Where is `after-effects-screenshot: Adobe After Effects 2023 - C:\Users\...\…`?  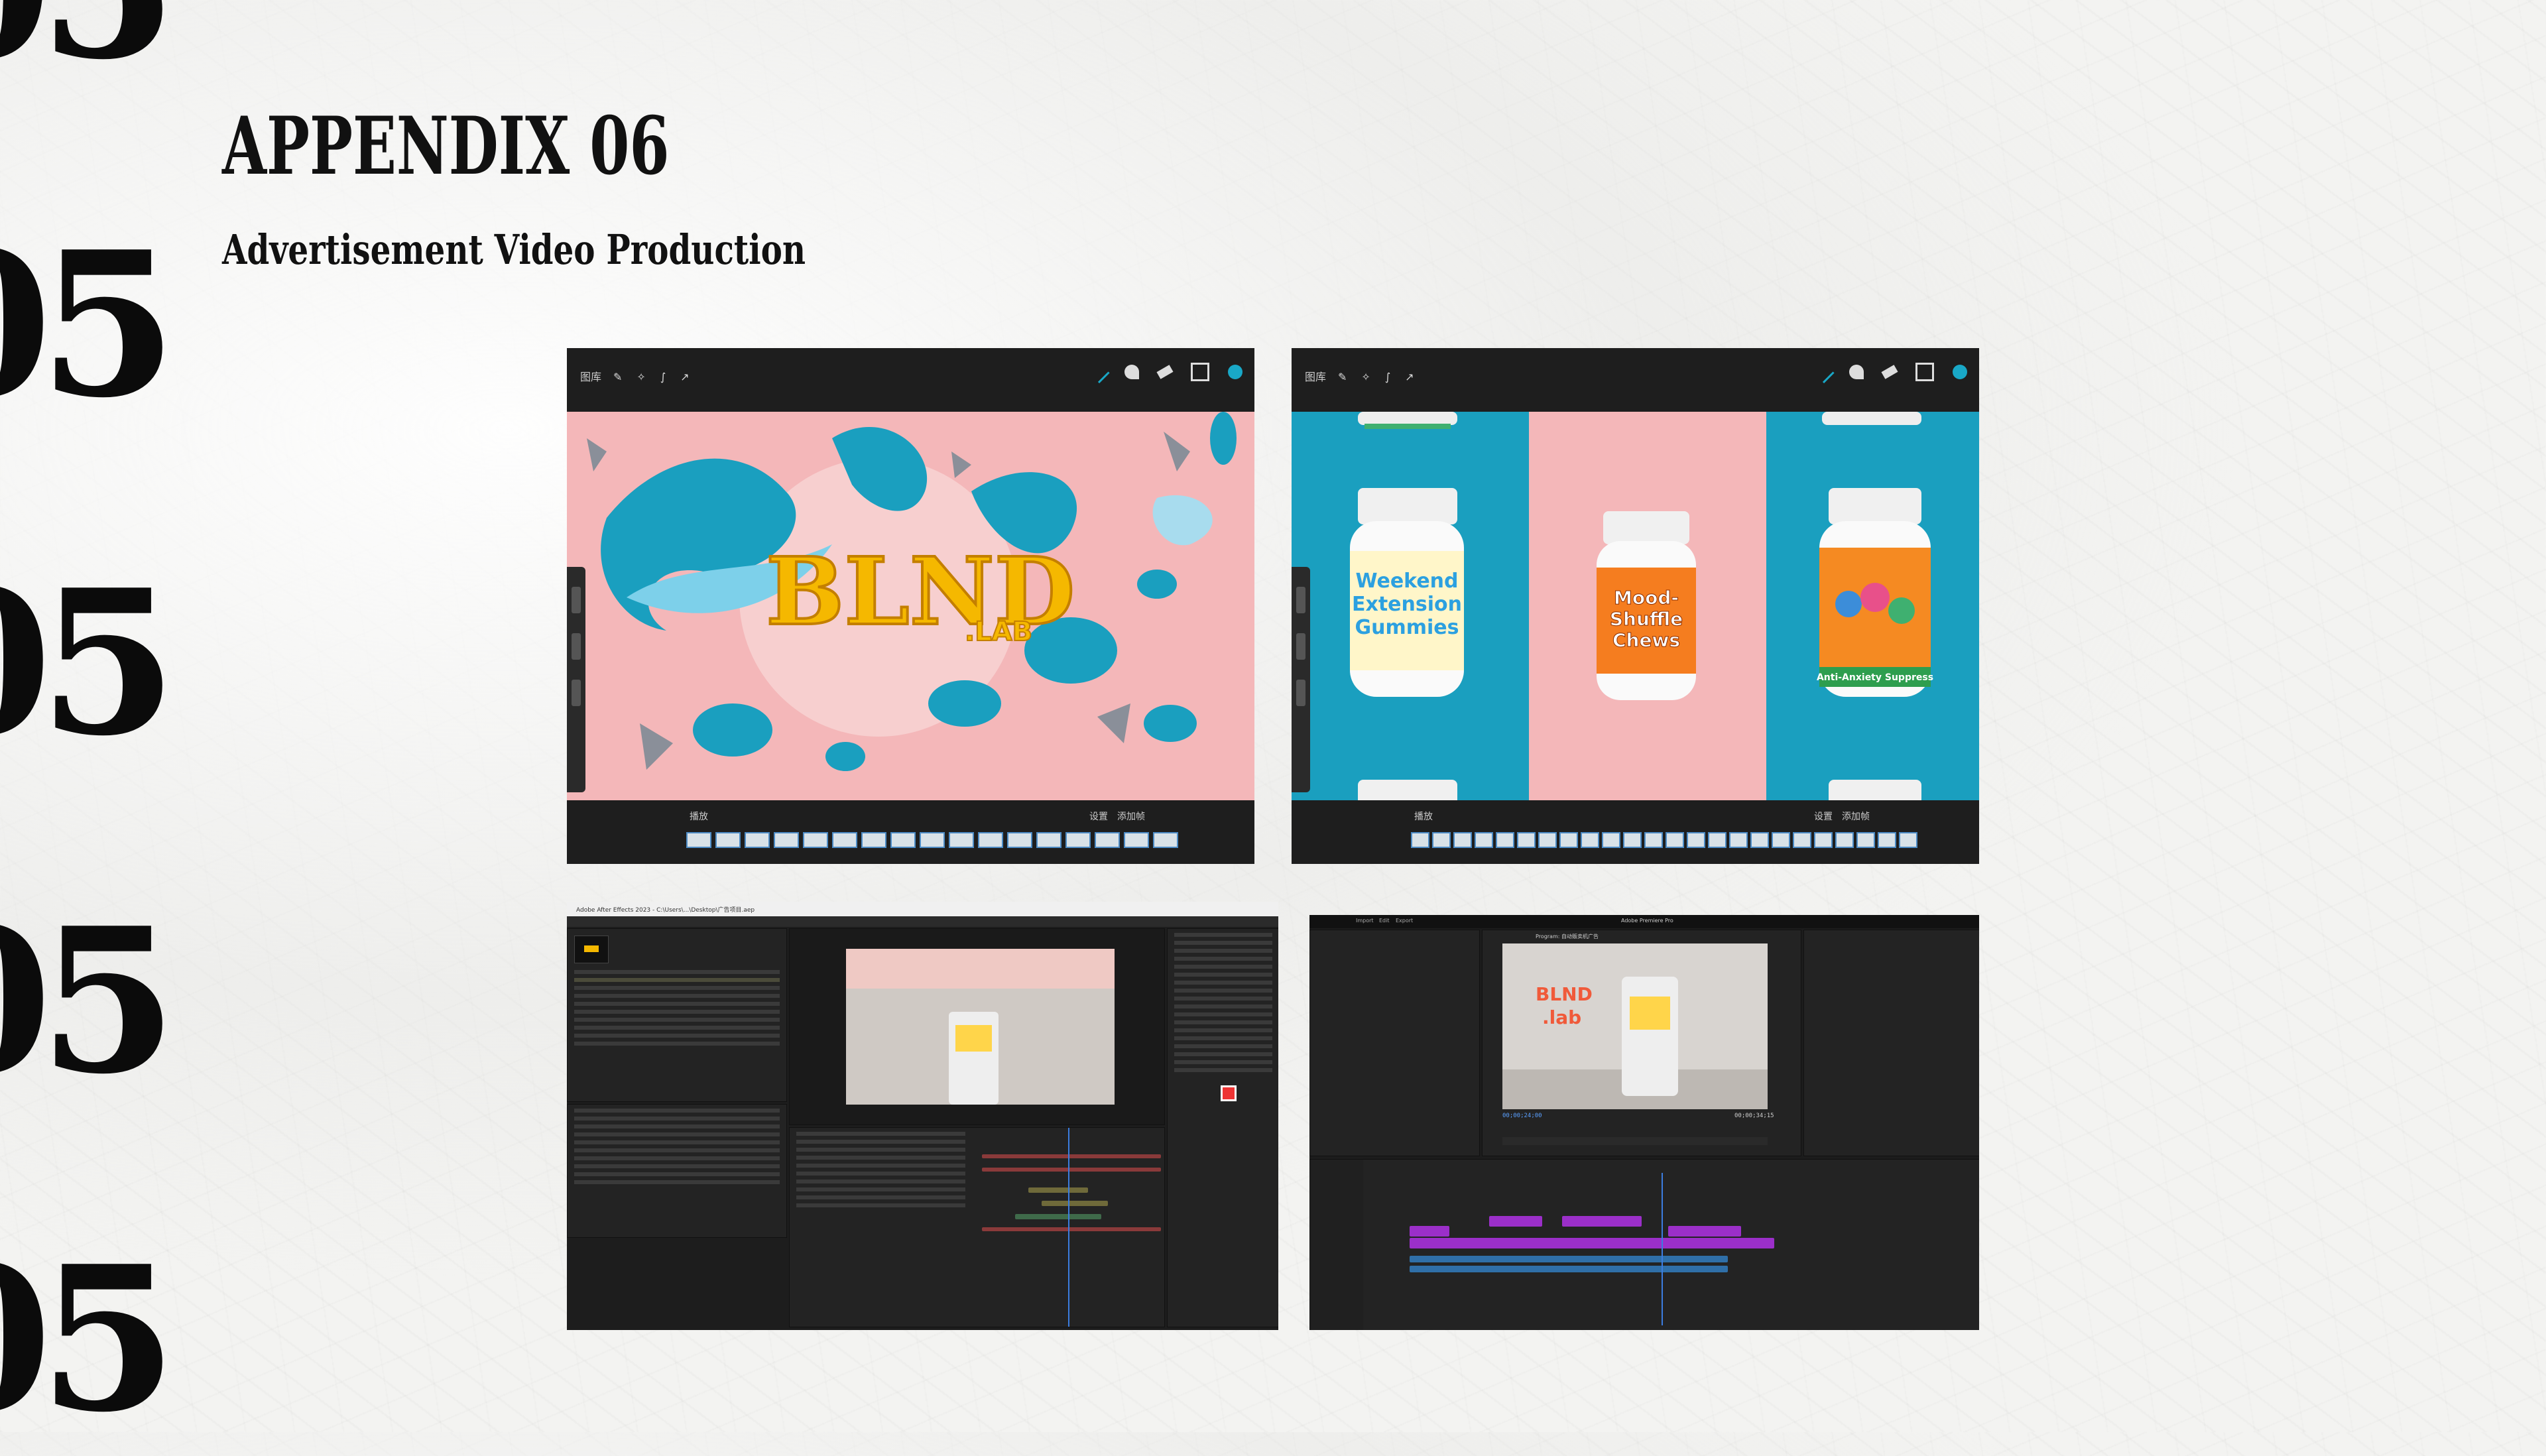 after-effects-screenshot: Adobe After Effects 2023 - C:\Users\...\… is located at coordinates (922, 1116).